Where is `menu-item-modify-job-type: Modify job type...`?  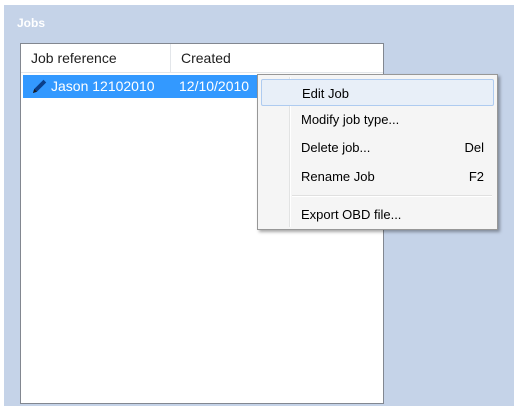 menu-item-modify-job-type: Modify job type... is located at coordinates (377, 119).